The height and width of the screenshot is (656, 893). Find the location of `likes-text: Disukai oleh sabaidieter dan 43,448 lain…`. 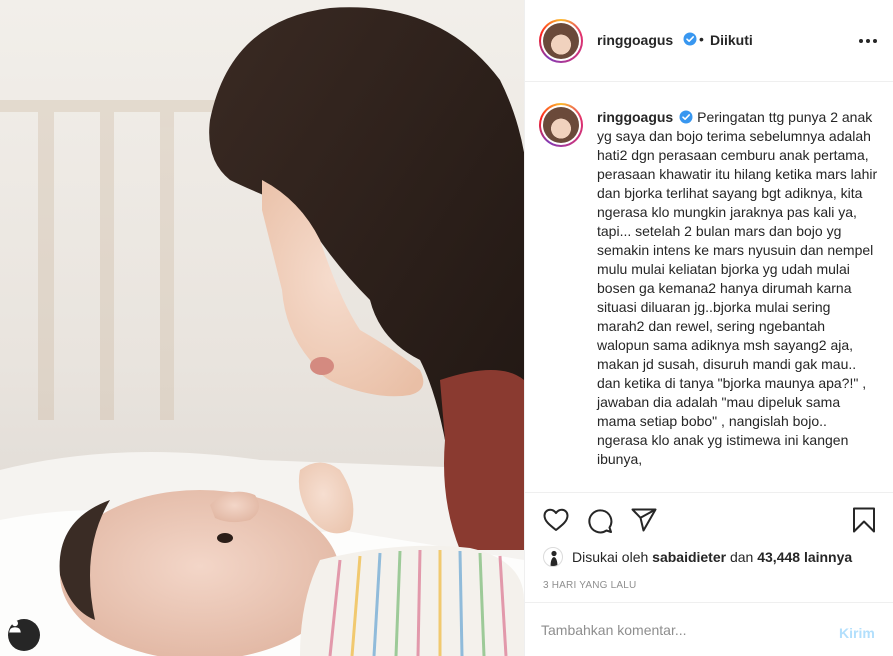

likes-text: Disukai oleh sabaidieter dan 43,448 lain… is located at coordinates (712, 557).